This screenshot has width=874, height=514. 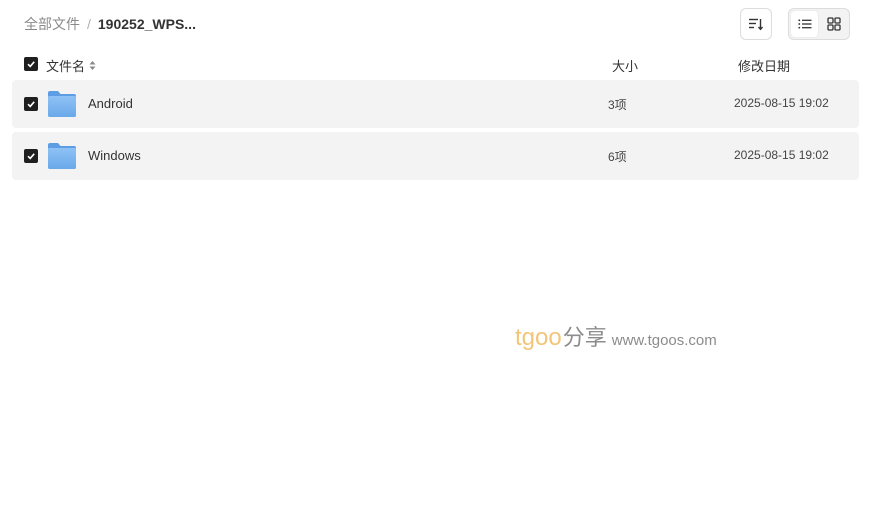 What do you see at coordinates (435, 64) in the screenshot?
I see `table-header: 文件名 大小 修改日期` at bounding box center [435, 64].